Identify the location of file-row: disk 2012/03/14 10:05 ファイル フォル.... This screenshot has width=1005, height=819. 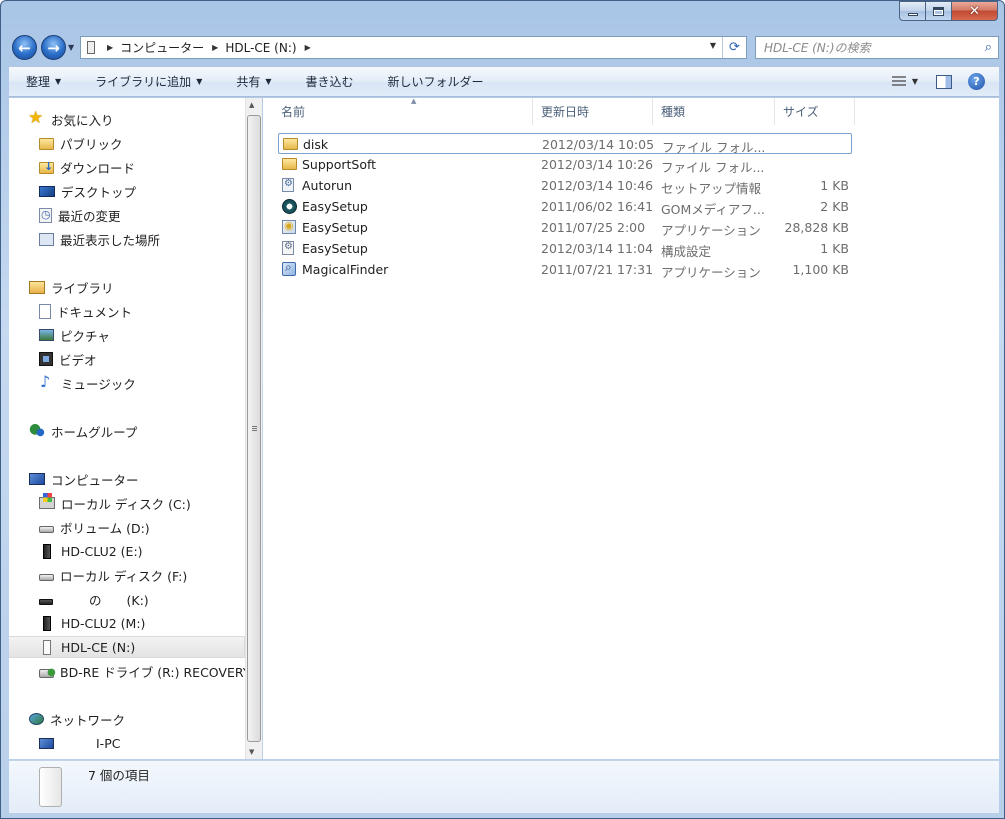
(565, 144).